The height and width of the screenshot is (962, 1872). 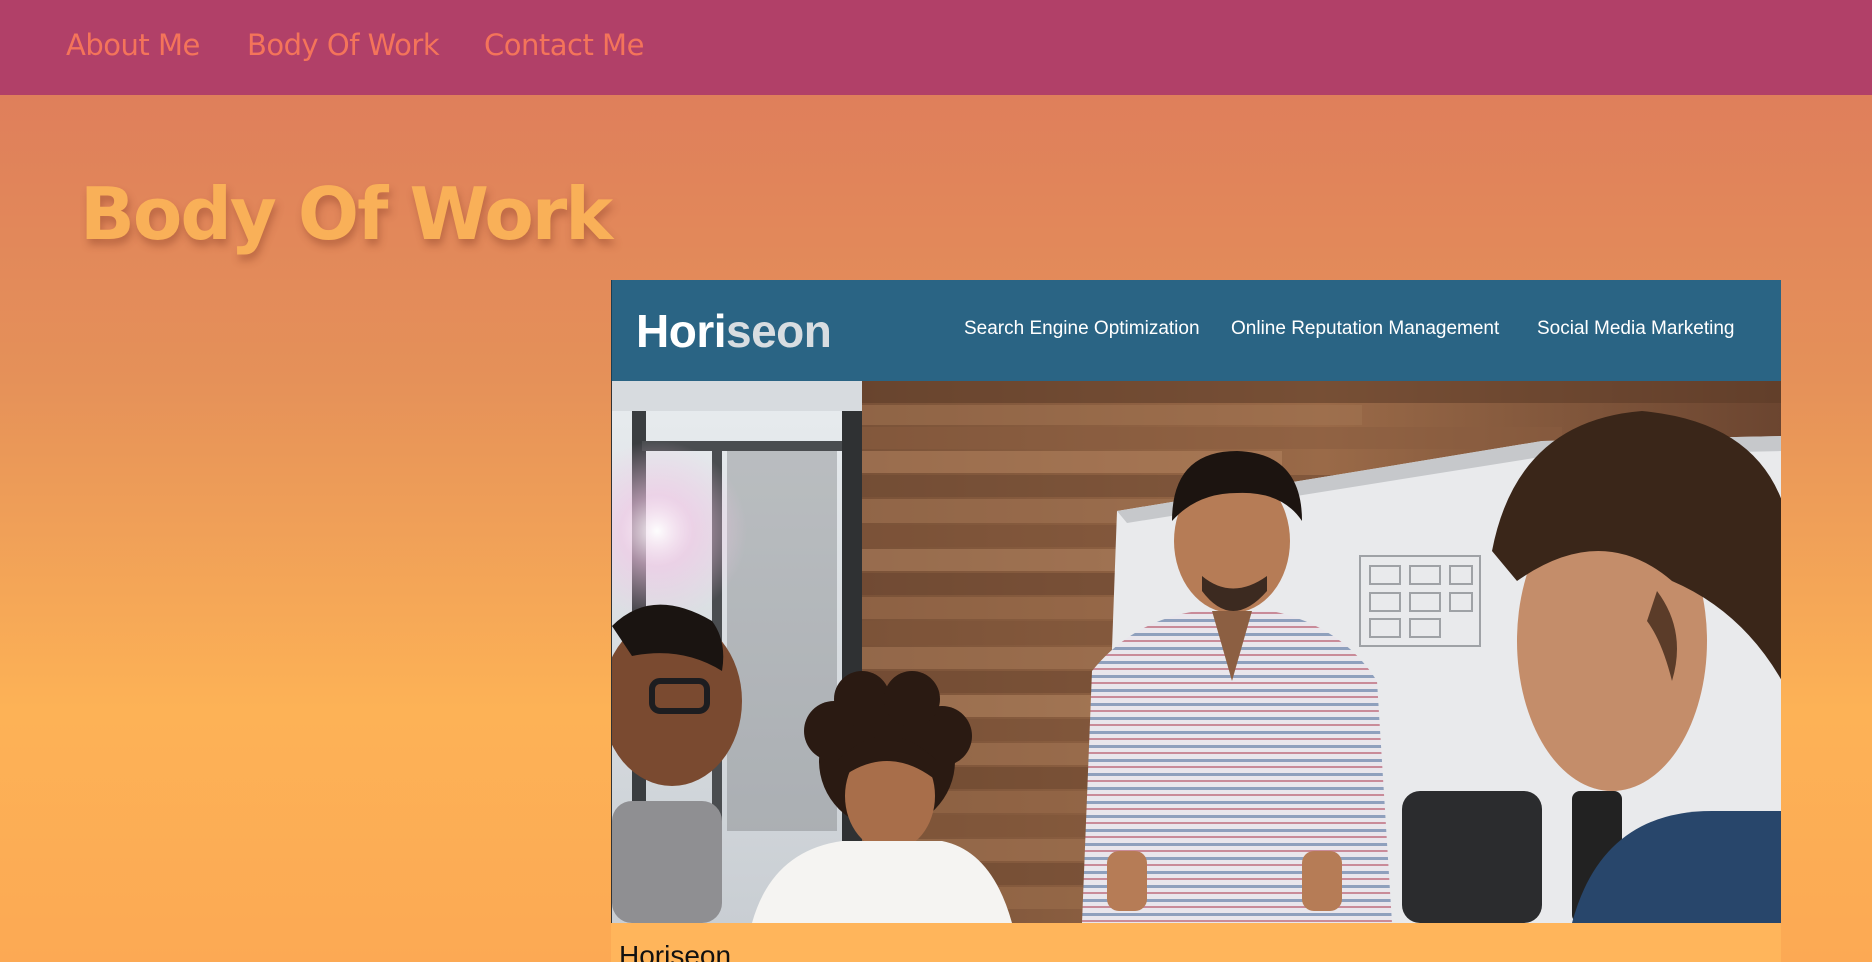 I want to click on top-nav: About Me Body Of Work Contact Me, so click(x=936, y=47).